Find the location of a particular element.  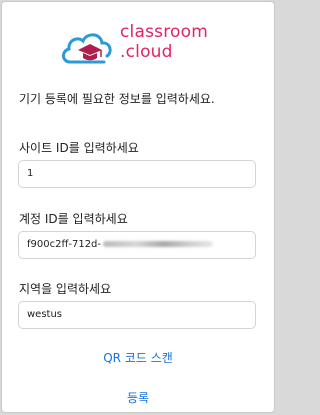

region-value: westus is located at coordinates (45, 314).